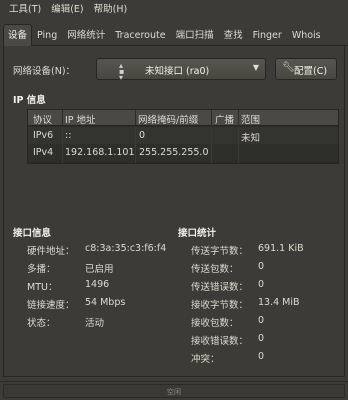 This screenshot has width=348, height=400. I want to click on link-speed-value: 54 Mbps, so click(105, 302).